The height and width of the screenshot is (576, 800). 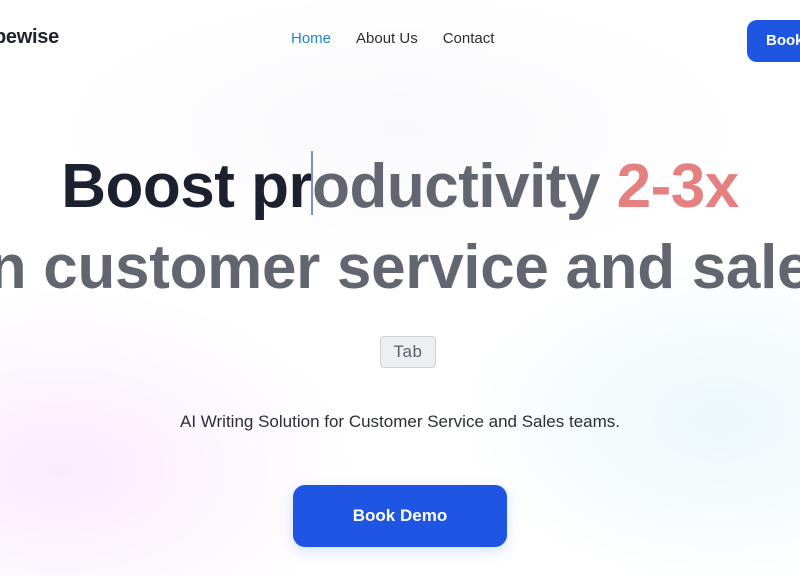 I want to click on headline-typed-text: Boost pr, so click(x=187, y=186).